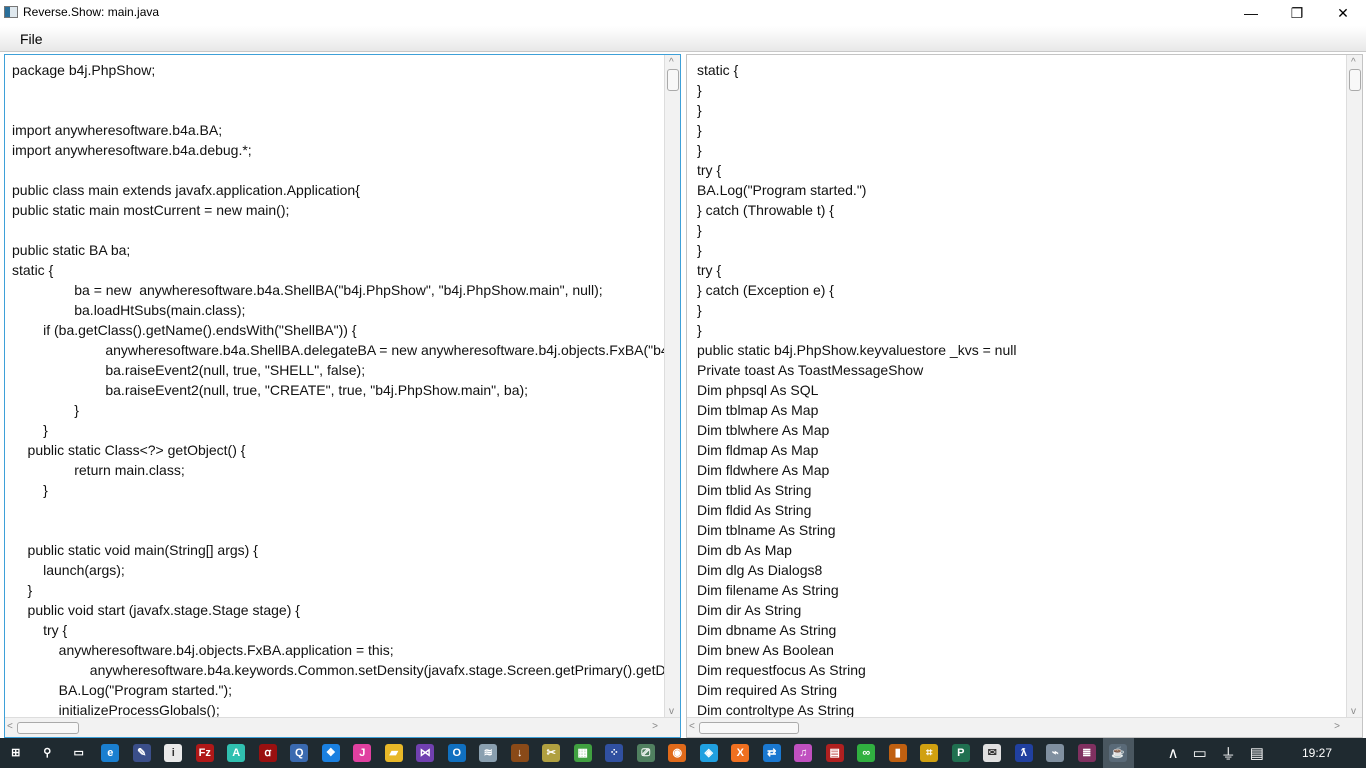 Image resolution: width=1366 pixels, height=768 pixels. I want to click on remote-icon: ⎚, so click(645, 753).